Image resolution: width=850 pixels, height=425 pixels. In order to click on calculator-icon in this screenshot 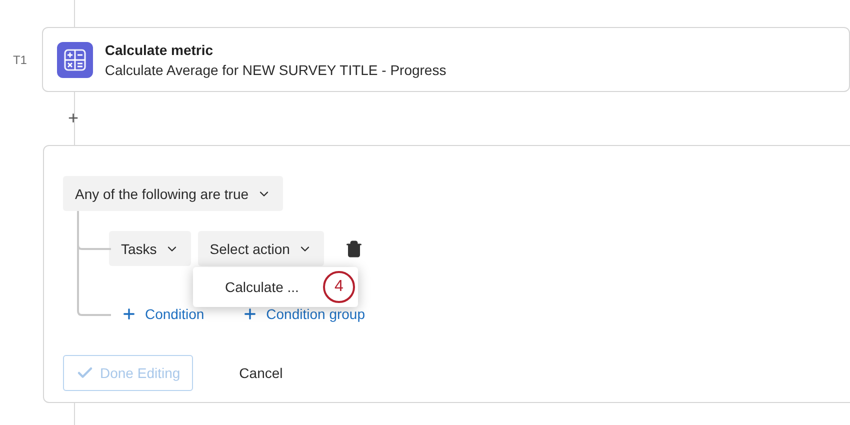, I will do `click(75, 59)`.